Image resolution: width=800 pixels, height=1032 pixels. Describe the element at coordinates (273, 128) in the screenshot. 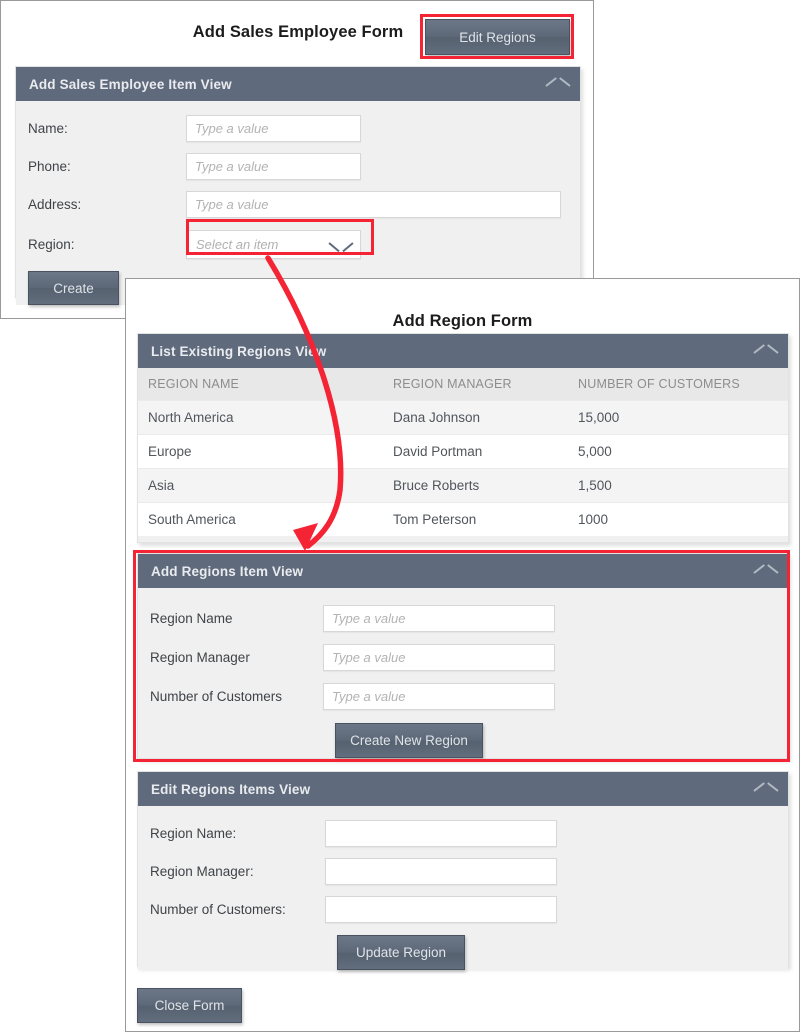

I see `name-input: Type a value` at that location.